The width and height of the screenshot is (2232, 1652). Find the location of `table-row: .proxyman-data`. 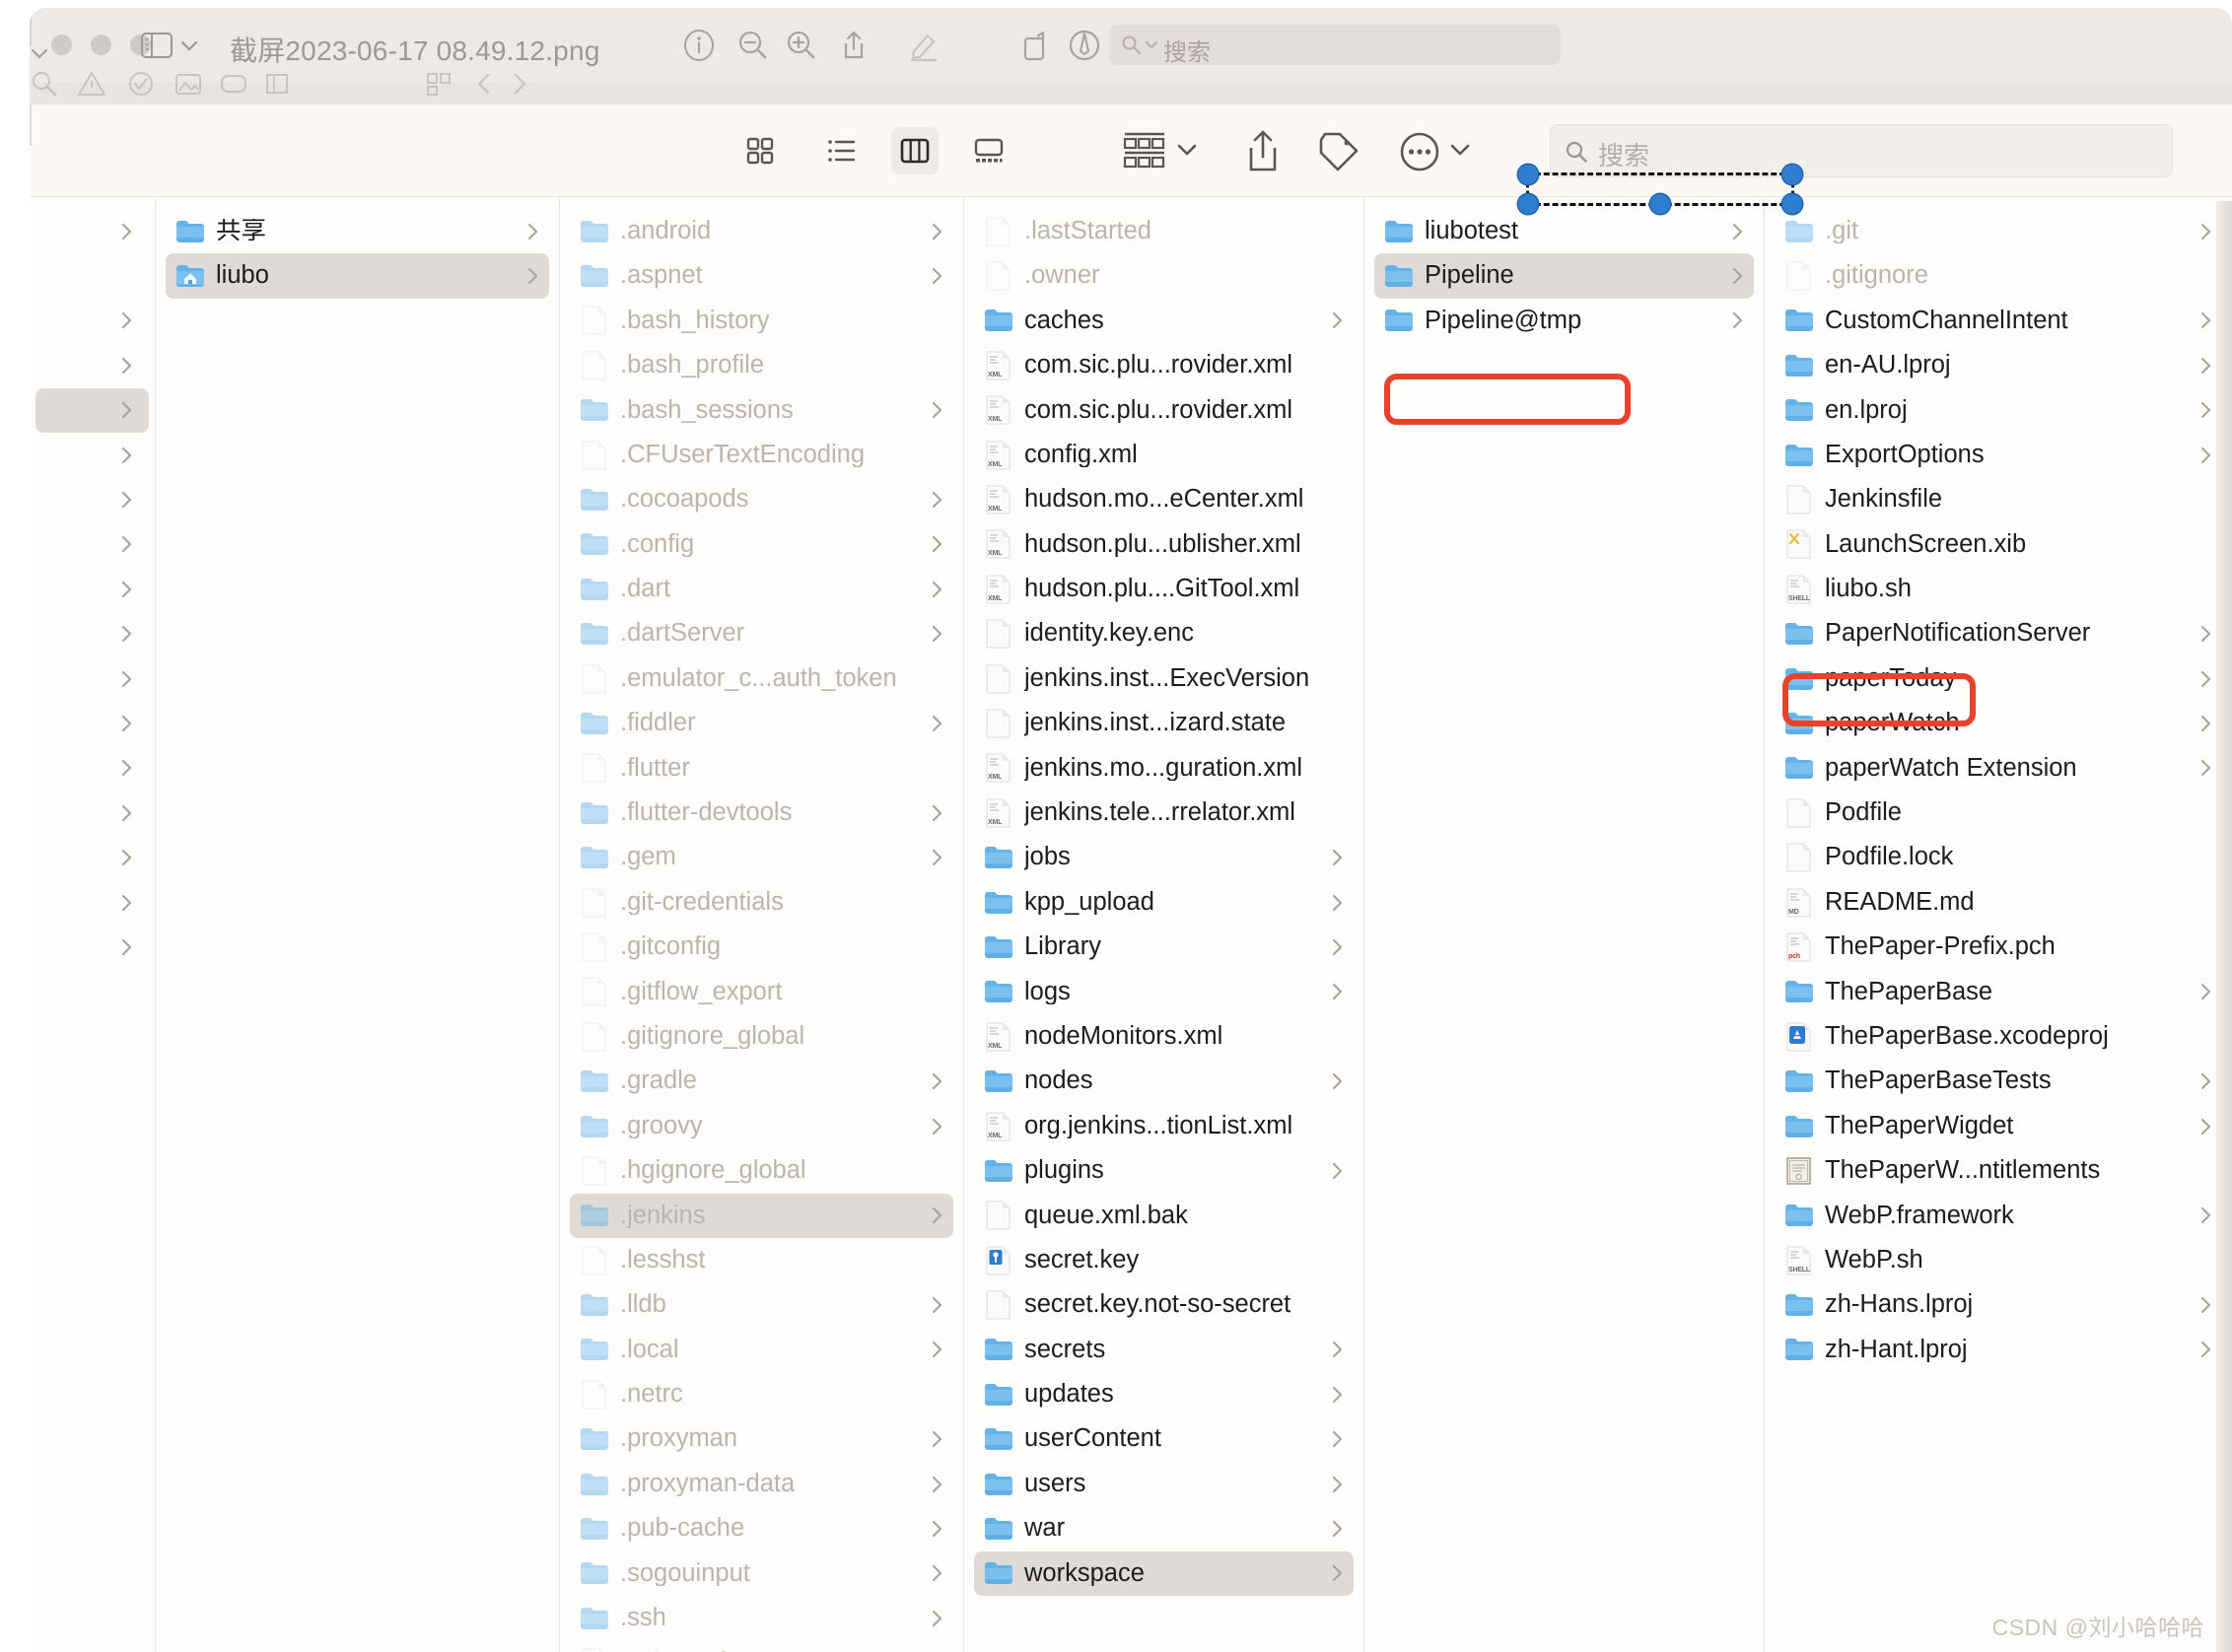

table-row: .proxyman-data is located at coordinates (761, 1484).